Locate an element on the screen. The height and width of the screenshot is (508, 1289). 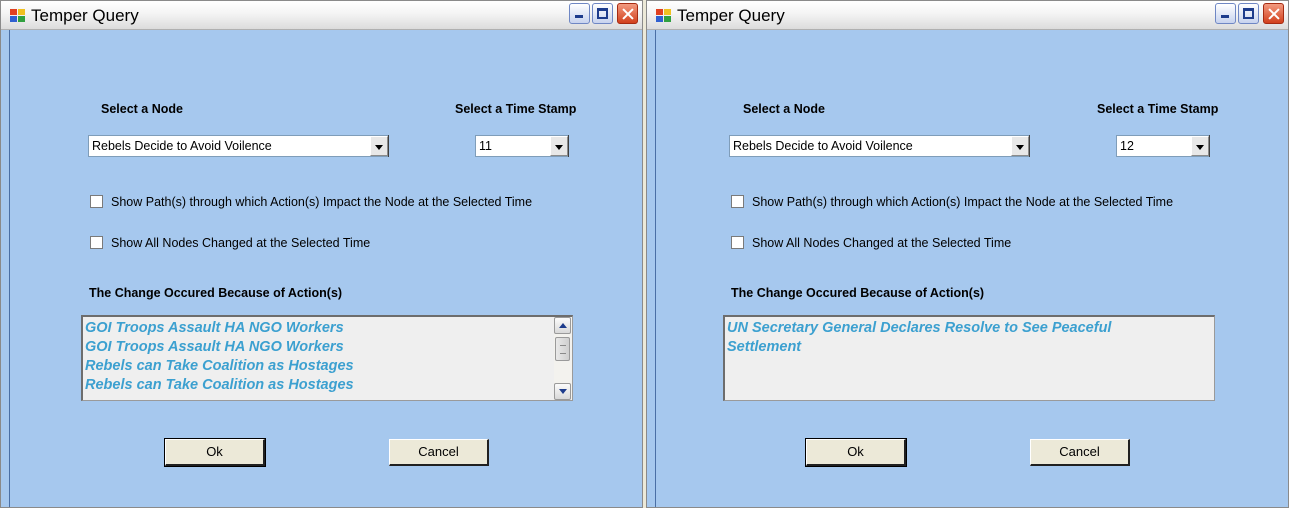
action-line: Settlement is located at coordinates (764, 347).